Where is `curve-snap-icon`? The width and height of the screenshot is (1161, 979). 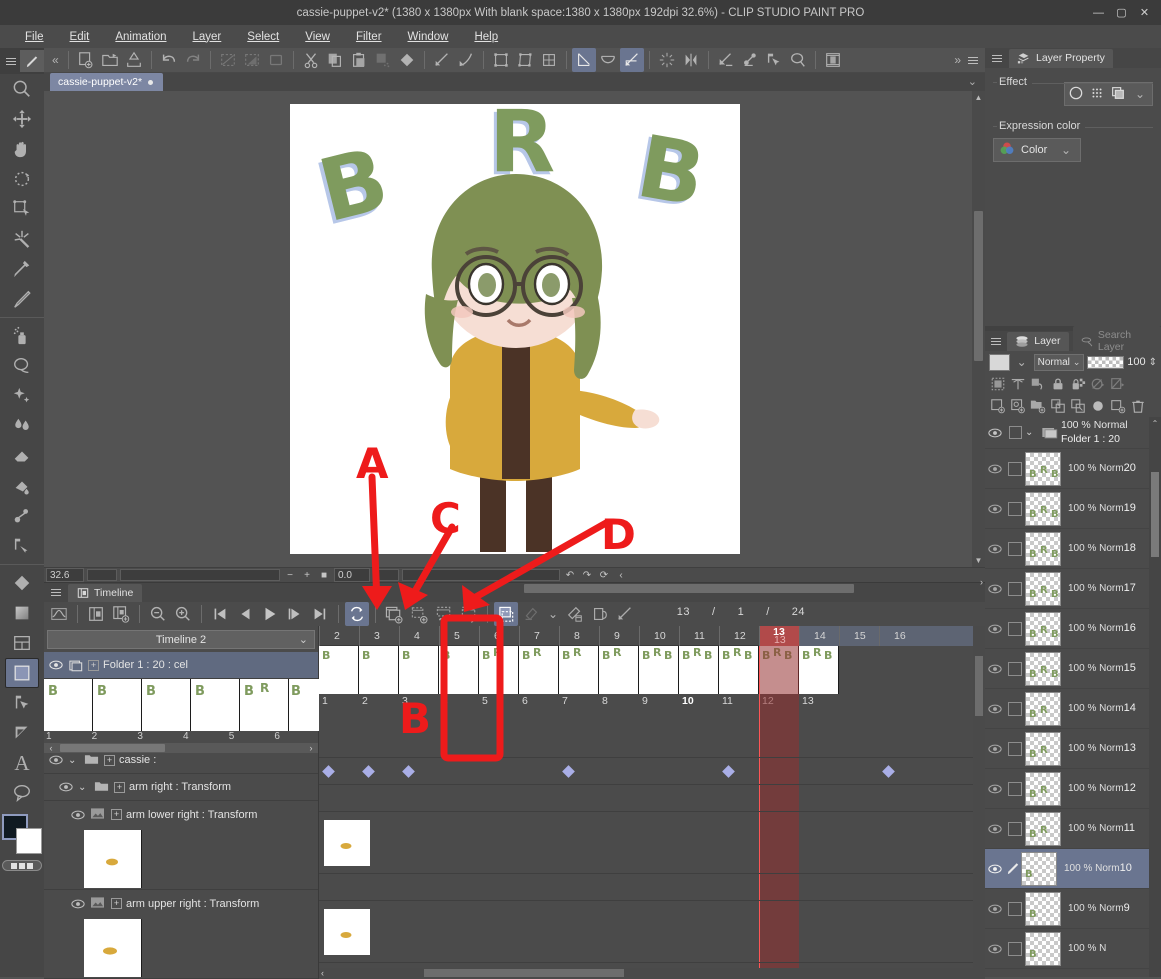 curve-snap-icon is located at coordinates (608, 60).